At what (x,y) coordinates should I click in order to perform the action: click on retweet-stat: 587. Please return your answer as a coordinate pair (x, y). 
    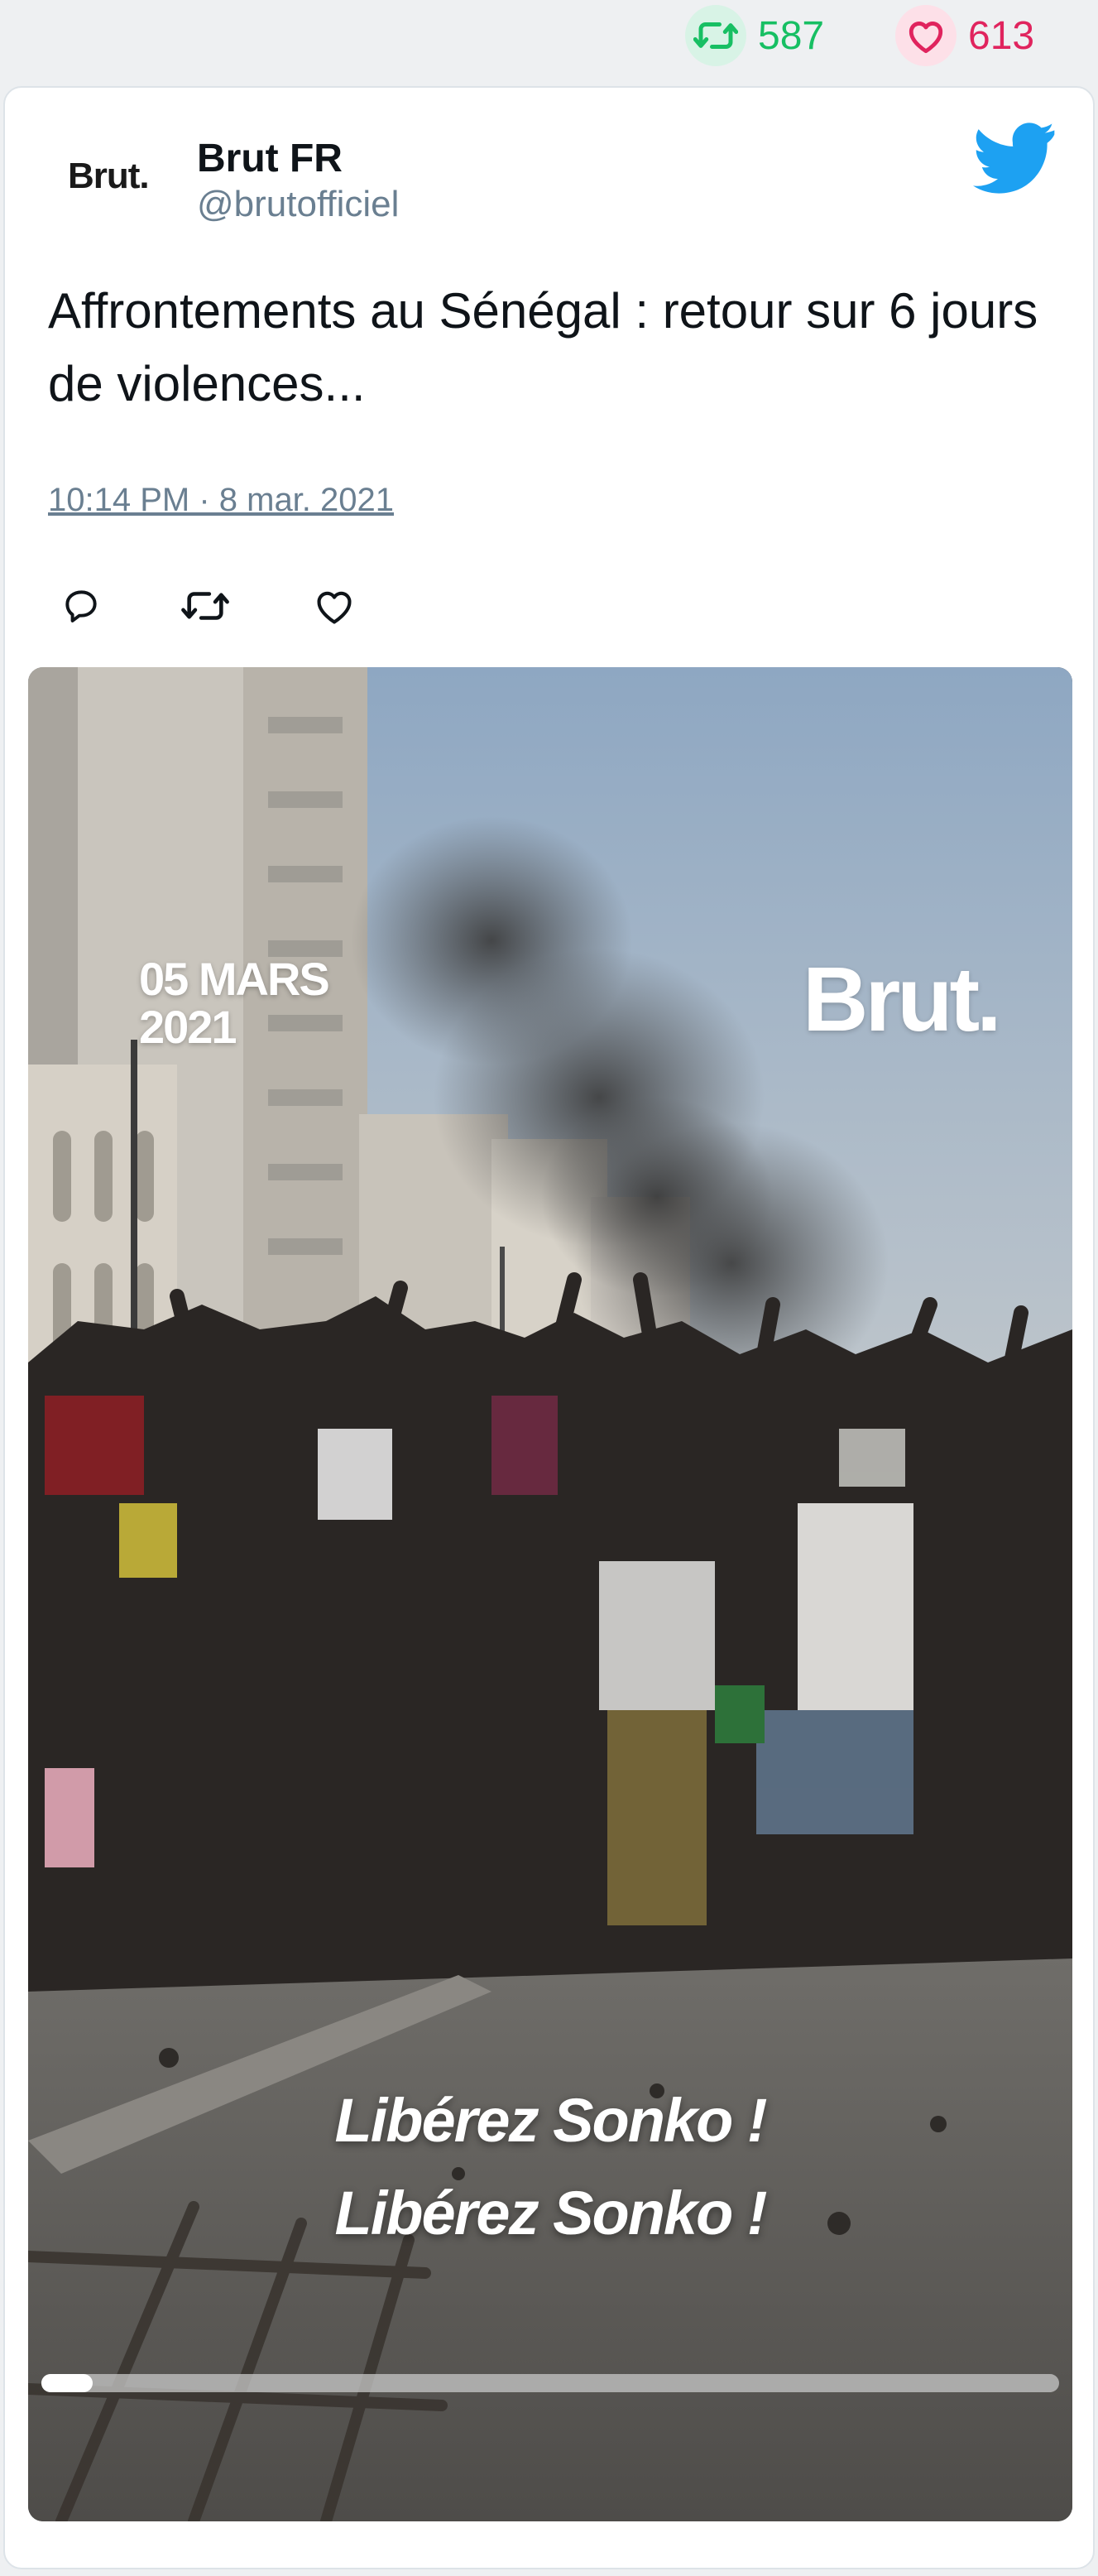
    Looking at the image, I should click on (754, 35).